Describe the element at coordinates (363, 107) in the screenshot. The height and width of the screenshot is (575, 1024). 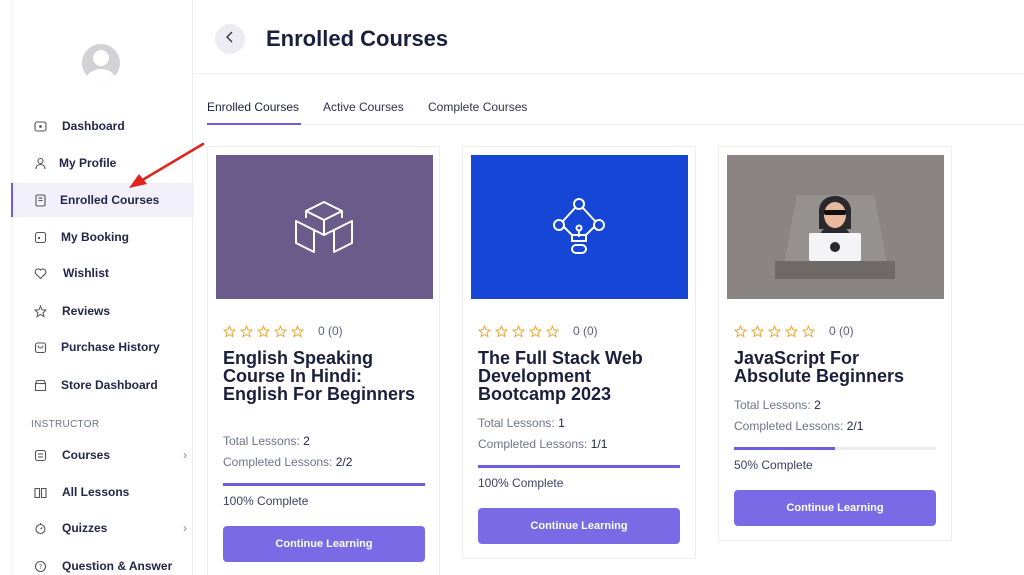
I see `tab-active-courses: Active Courses` at that location.